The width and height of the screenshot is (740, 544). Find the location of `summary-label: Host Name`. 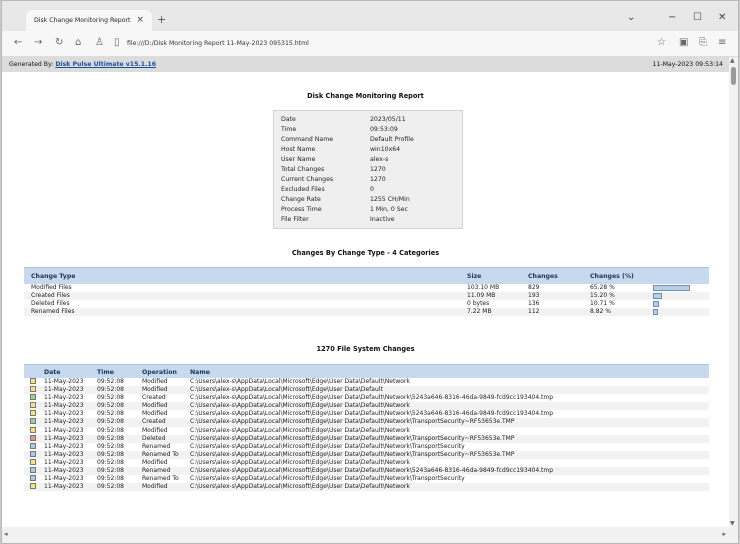

summary-label: Host Name is located at coordinates (298, 149).